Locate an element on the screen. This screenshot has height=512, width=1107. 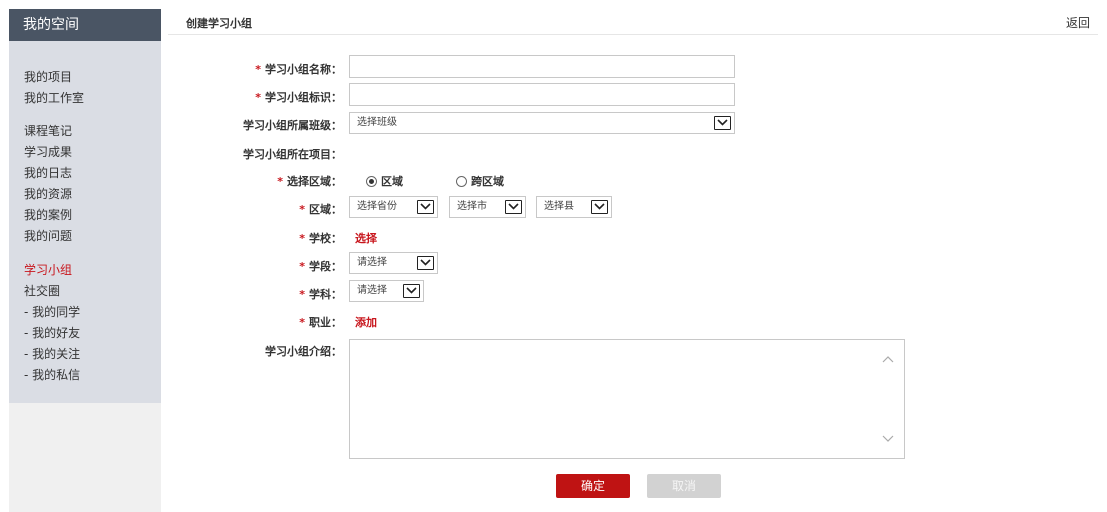
group-name-label: * 学习小组名称： is located at coordinates (298, 69).